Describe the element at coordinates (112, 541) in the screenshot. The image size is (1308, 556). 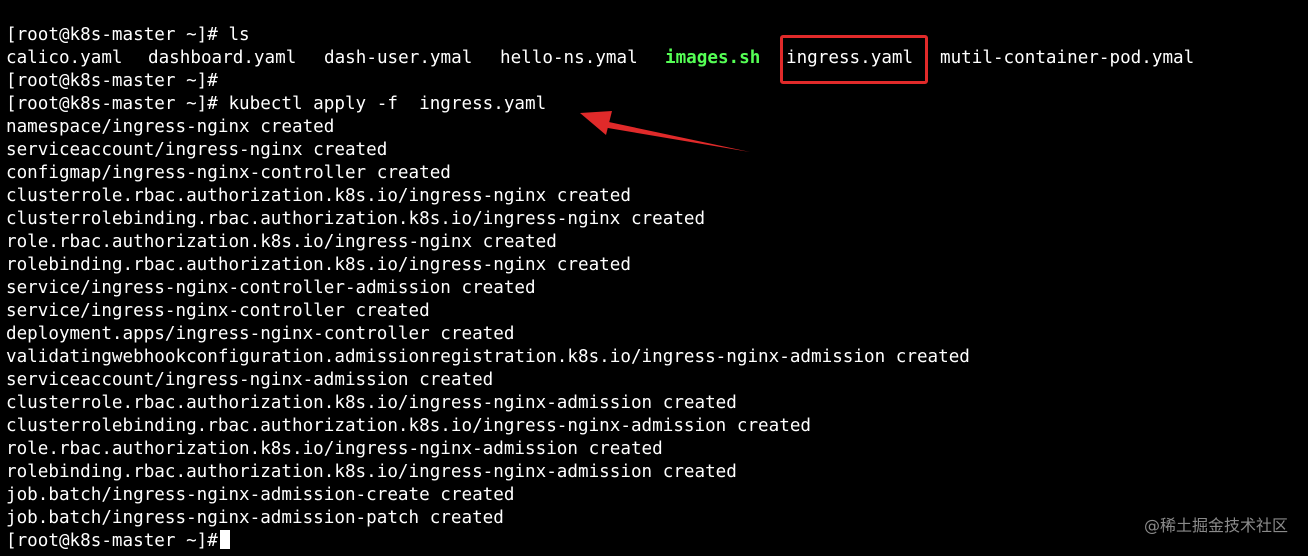
I see `final-prompt-text: [root@k8s-master ~]#` at that location.